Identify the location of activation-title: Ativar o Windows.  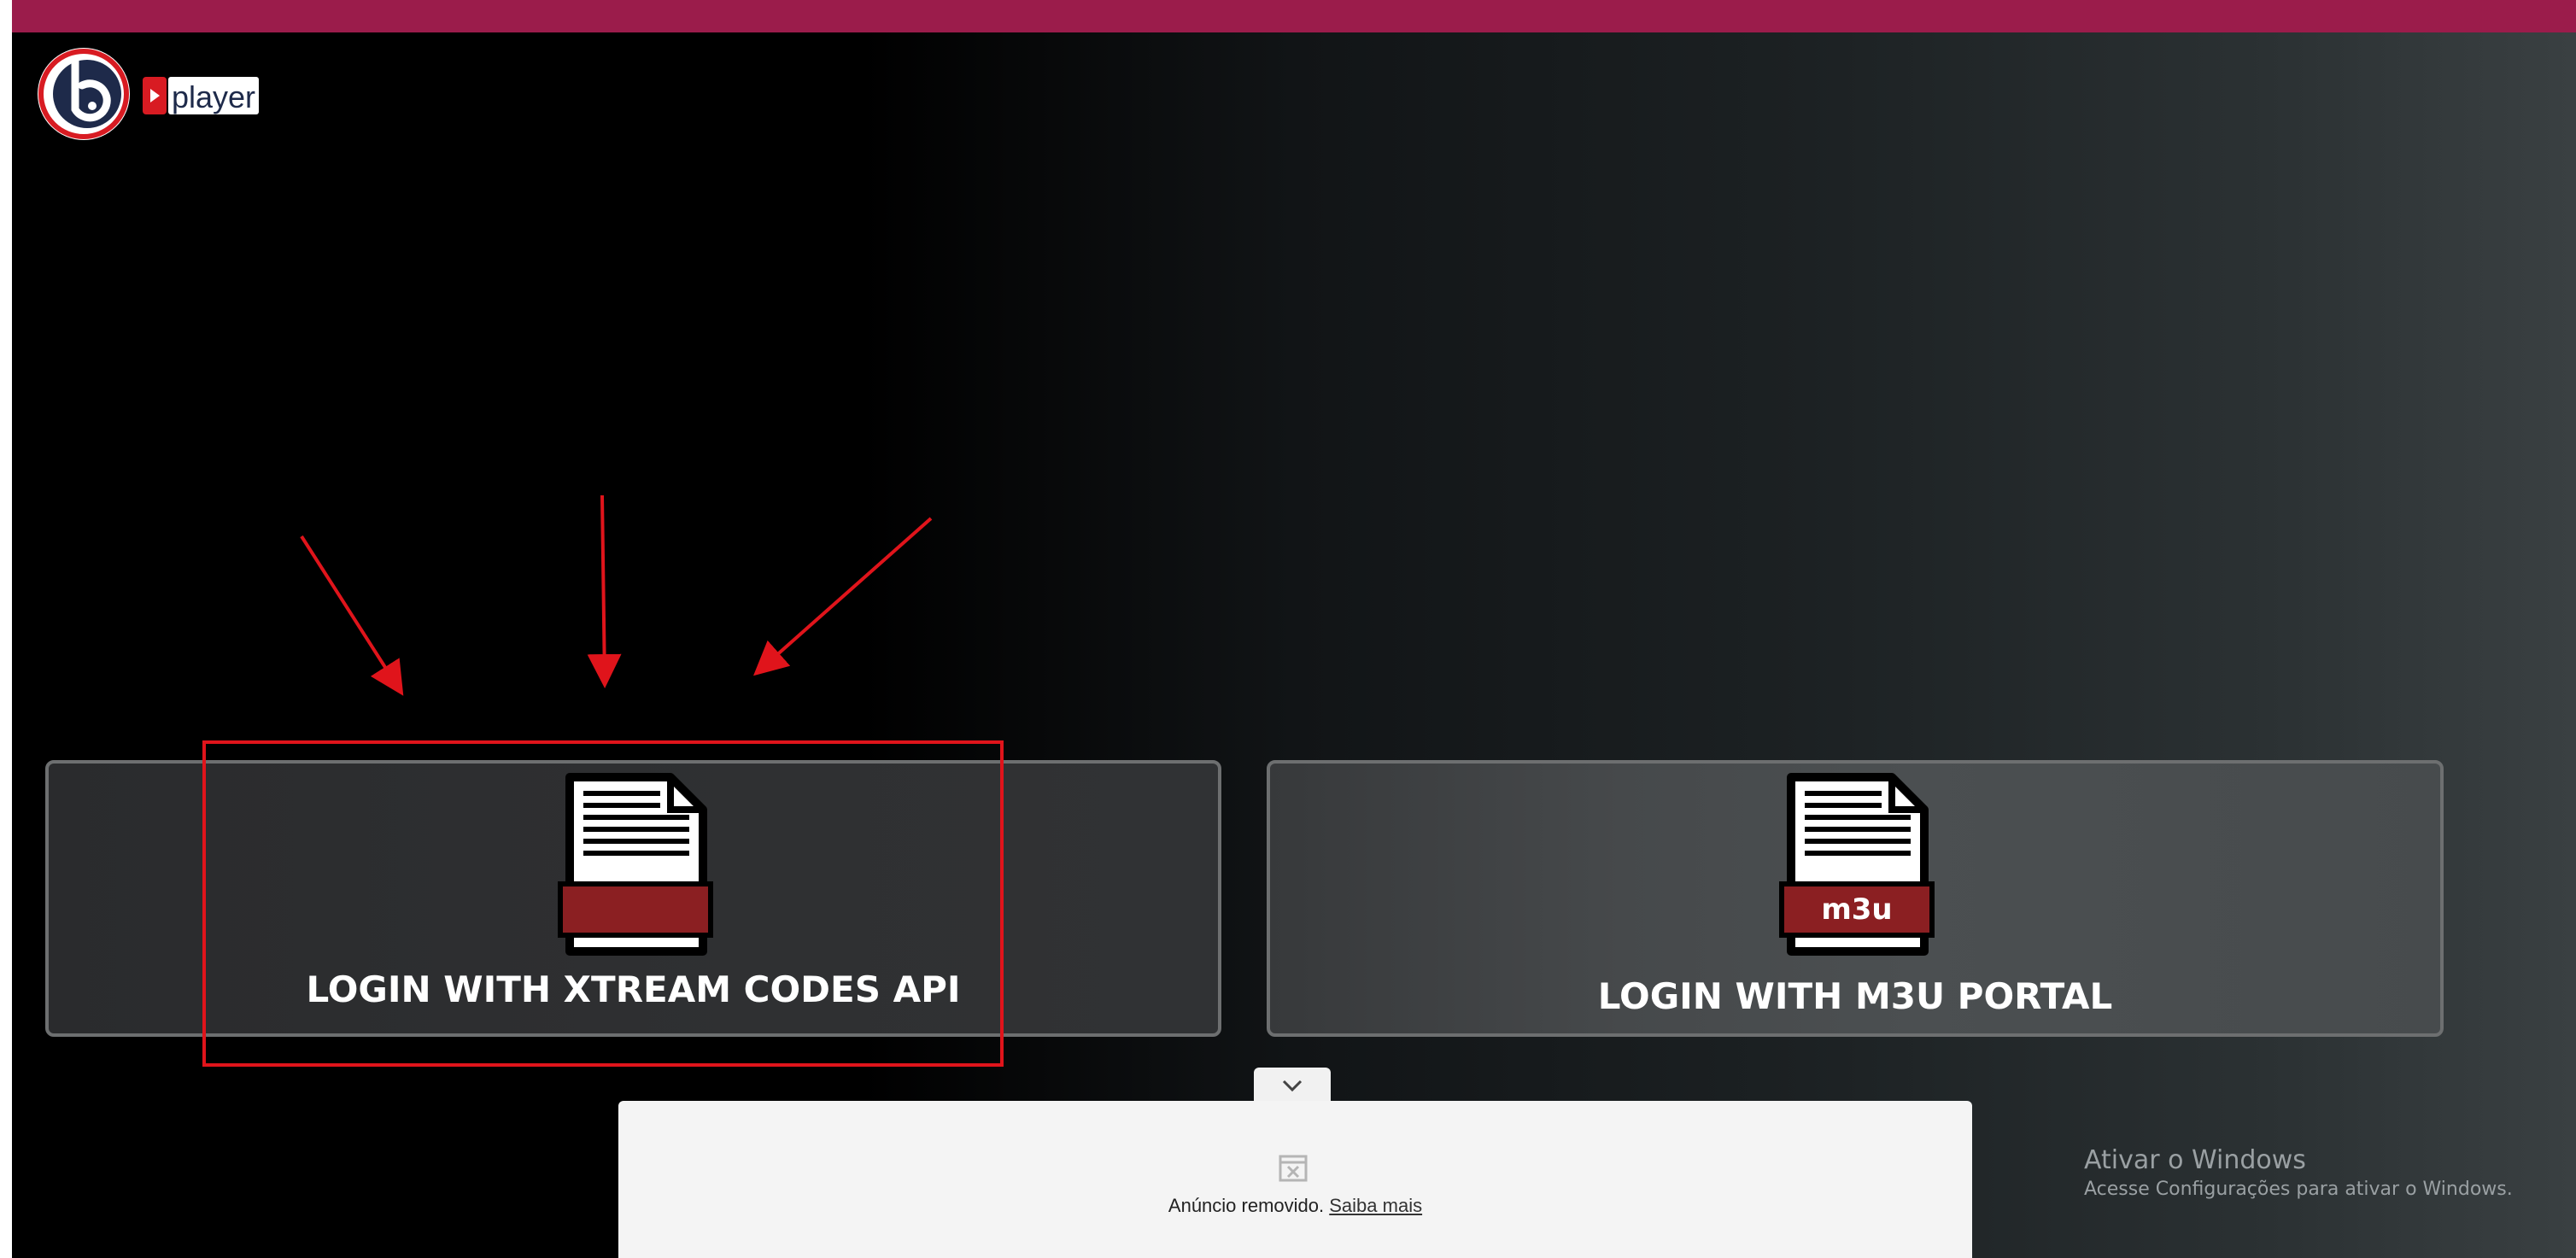
(2195, 1160).